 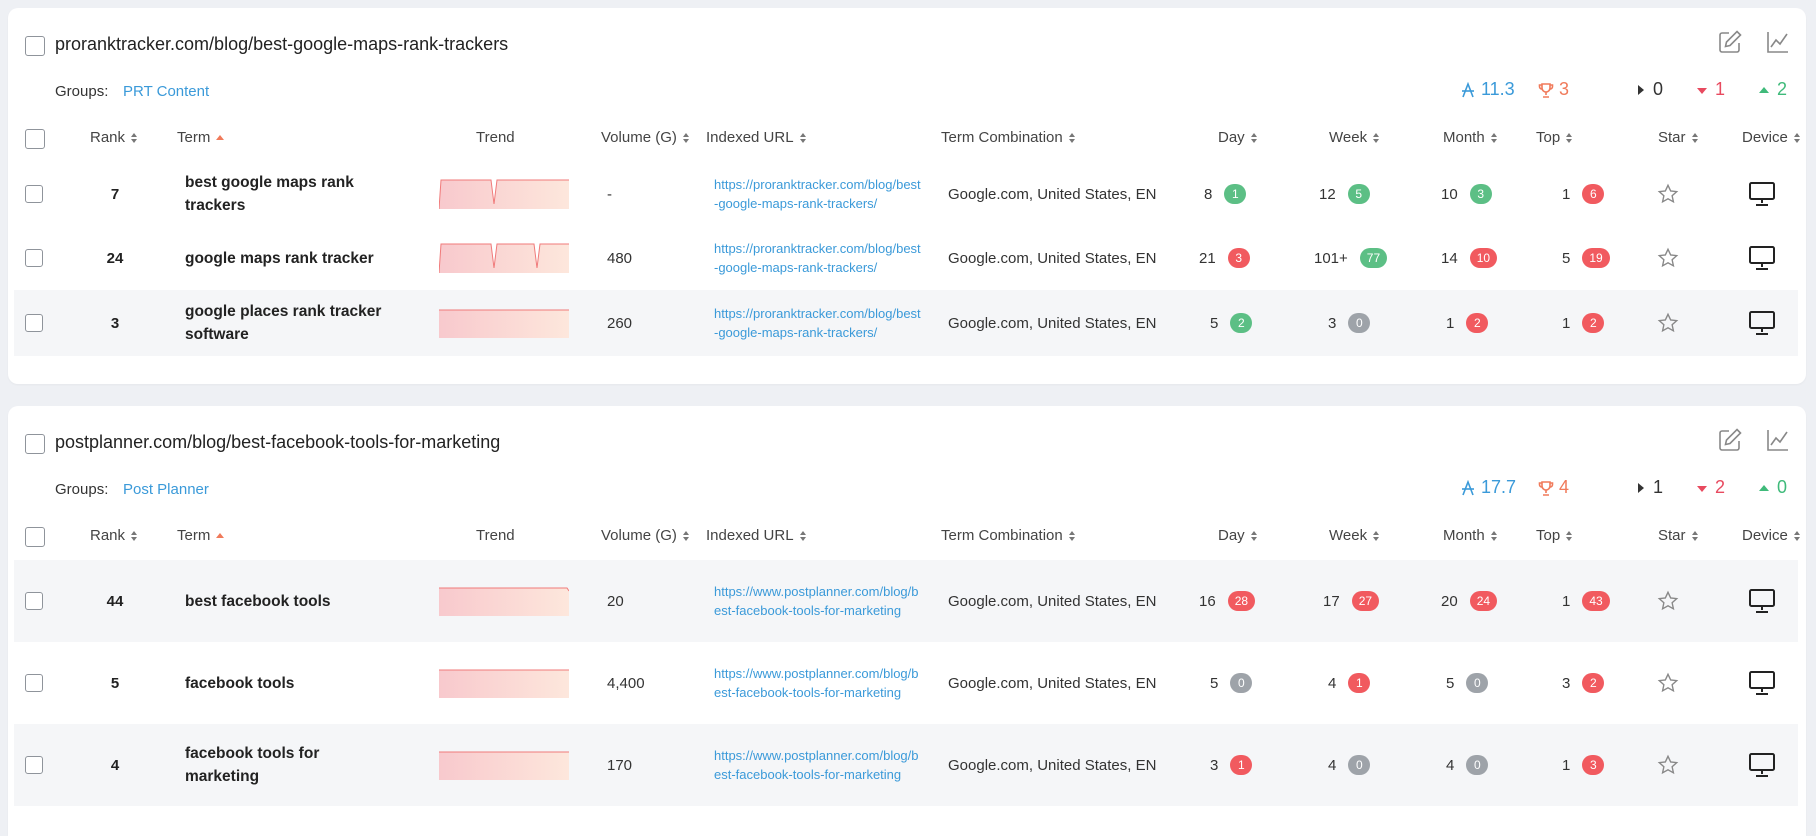 I want to click on group-link: Post Planner, so click(x=166, y=489).